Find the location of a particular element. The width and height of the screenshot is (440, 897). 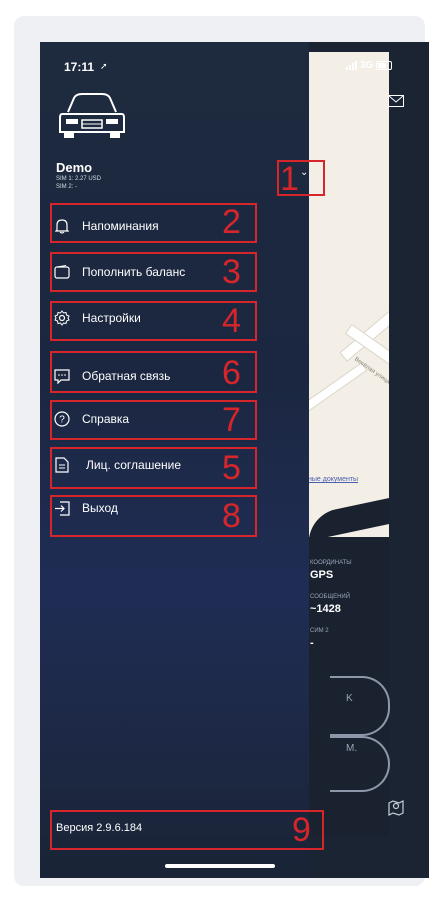

network-label: 3G is located at coordinates (367, 65).